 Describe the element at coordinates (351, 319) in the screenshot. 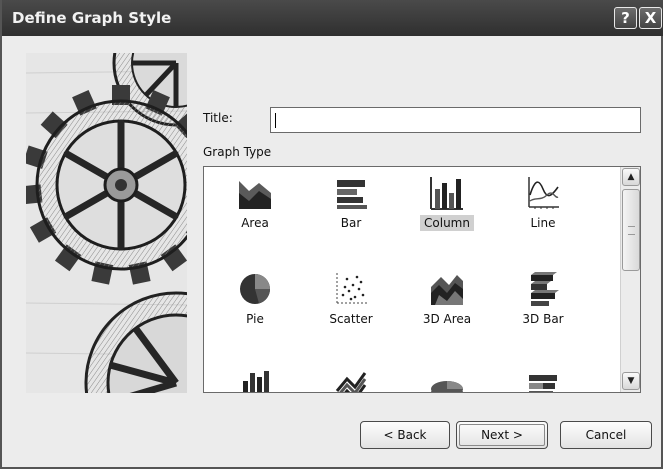

I see `graph-type-label-scatter: Scatter` at that location.